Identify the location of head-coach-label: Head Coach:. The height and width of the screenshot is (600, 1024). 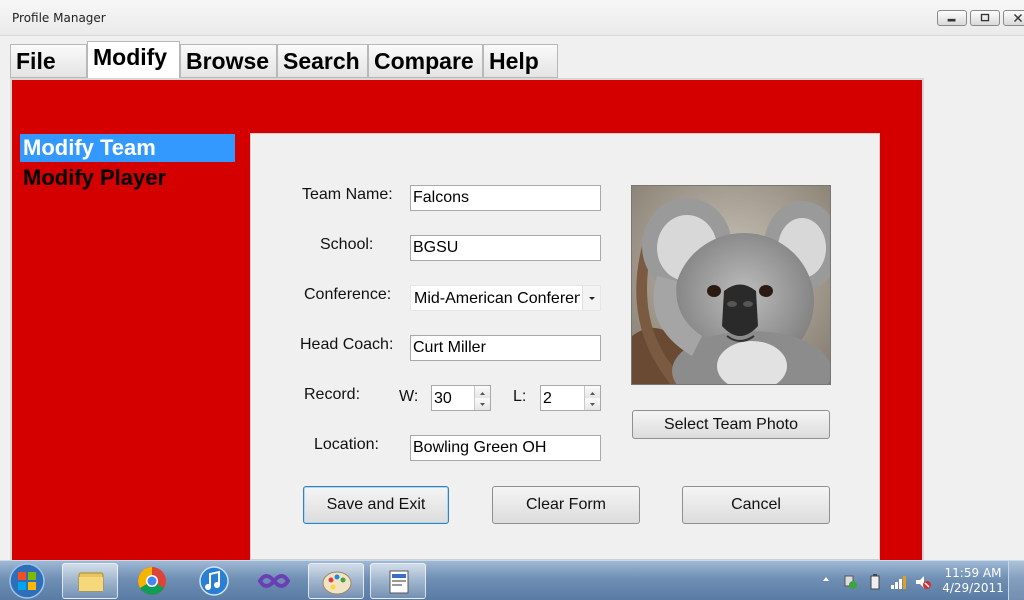
(347, 344).